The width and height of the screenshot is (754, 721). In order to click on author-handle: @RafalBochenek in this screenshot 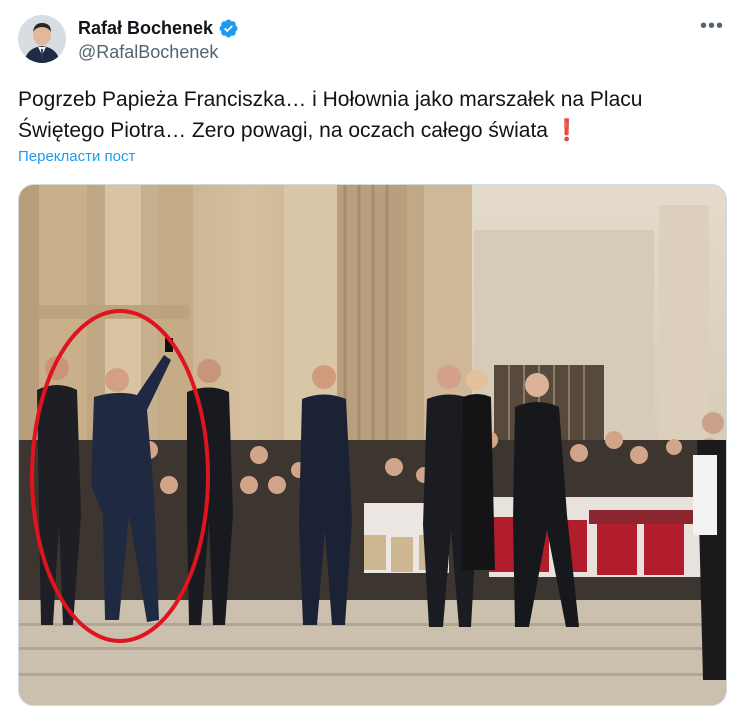, I will do `click(148, 52)`.